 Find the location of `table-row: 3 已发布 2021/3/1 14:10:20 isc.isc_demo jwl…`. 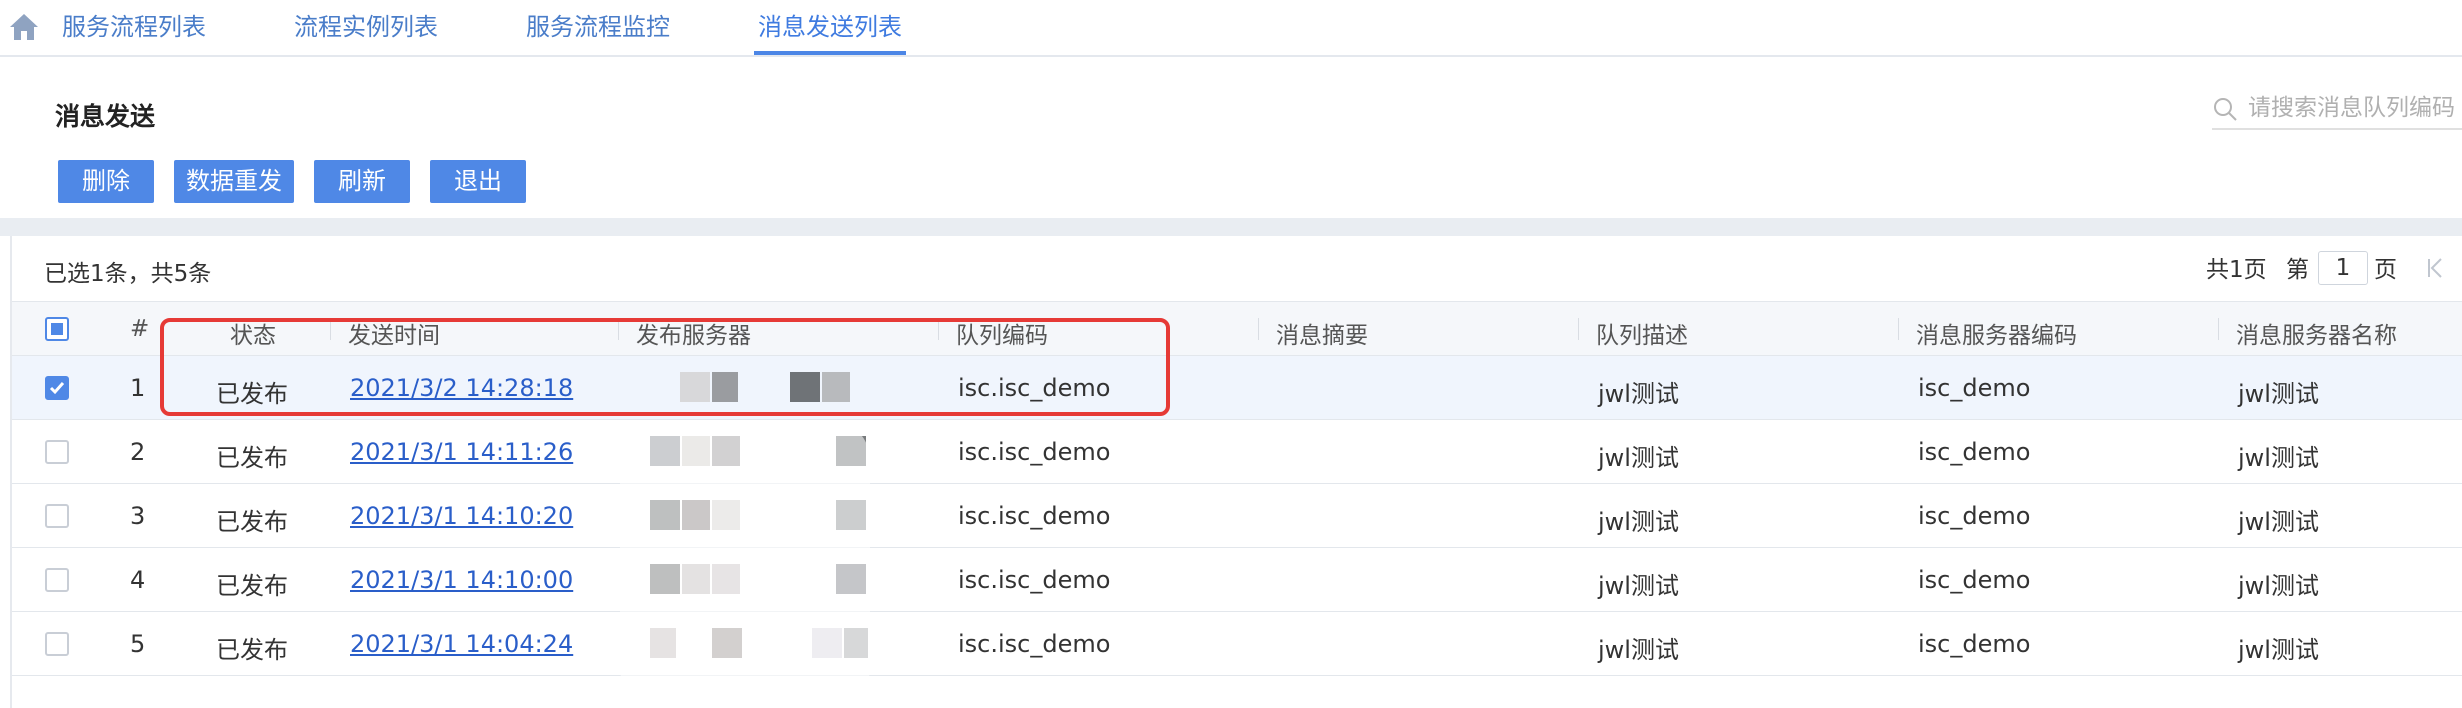

table-row: 3 已发布 2021/3/1 14:10:20 isc.isc_demo jwl… is located at coordinates (1237, 516).